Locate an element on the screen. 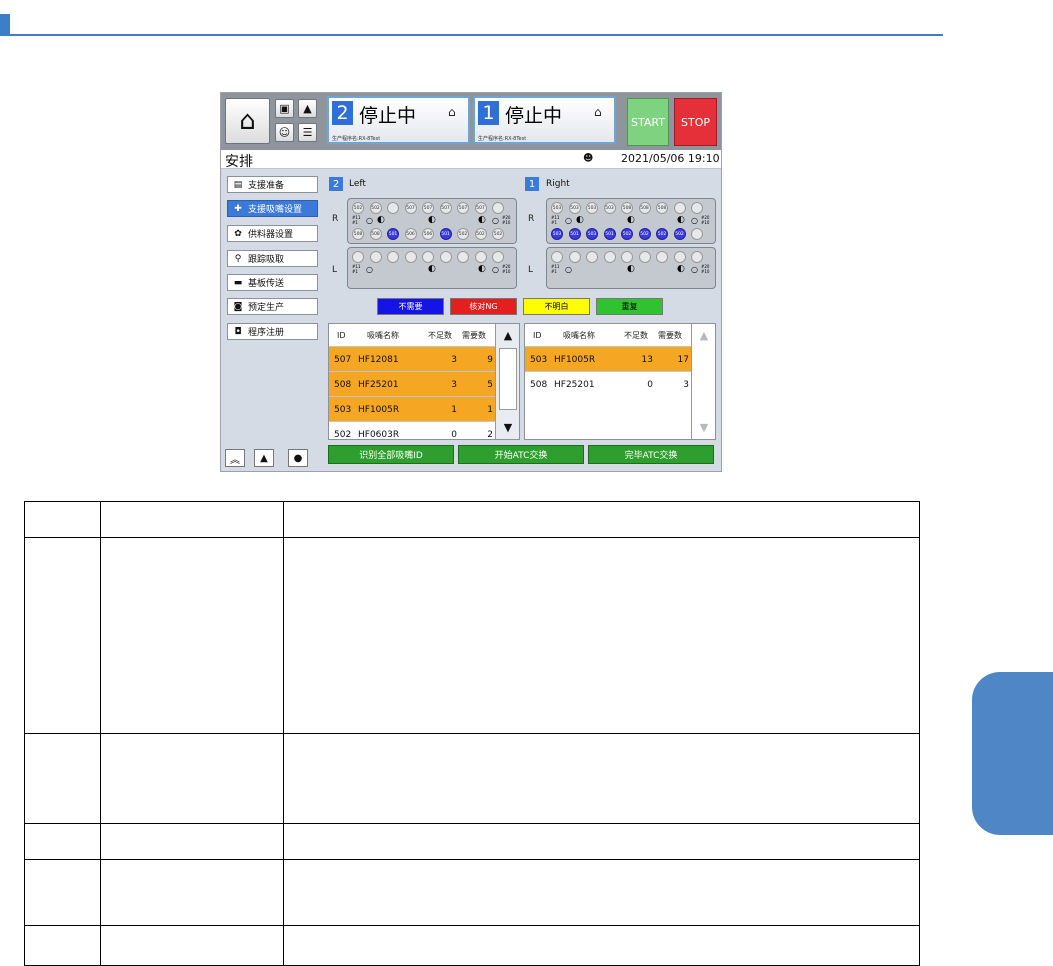 This screenshot has width=1053, height=966. stop-button: STOP is located at coordinates (695, 122).